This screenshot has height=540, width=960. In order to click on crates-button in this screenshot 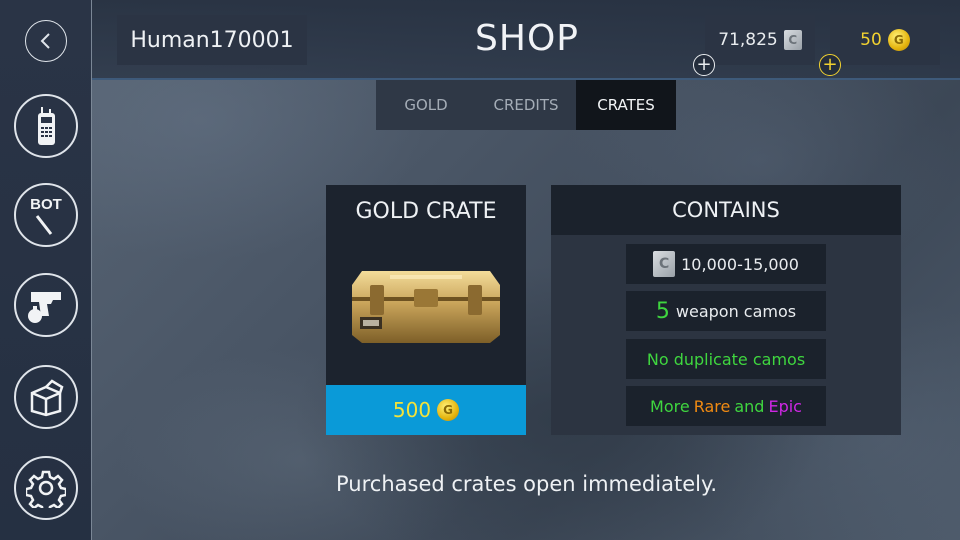, I will do `click(46, 397)`.